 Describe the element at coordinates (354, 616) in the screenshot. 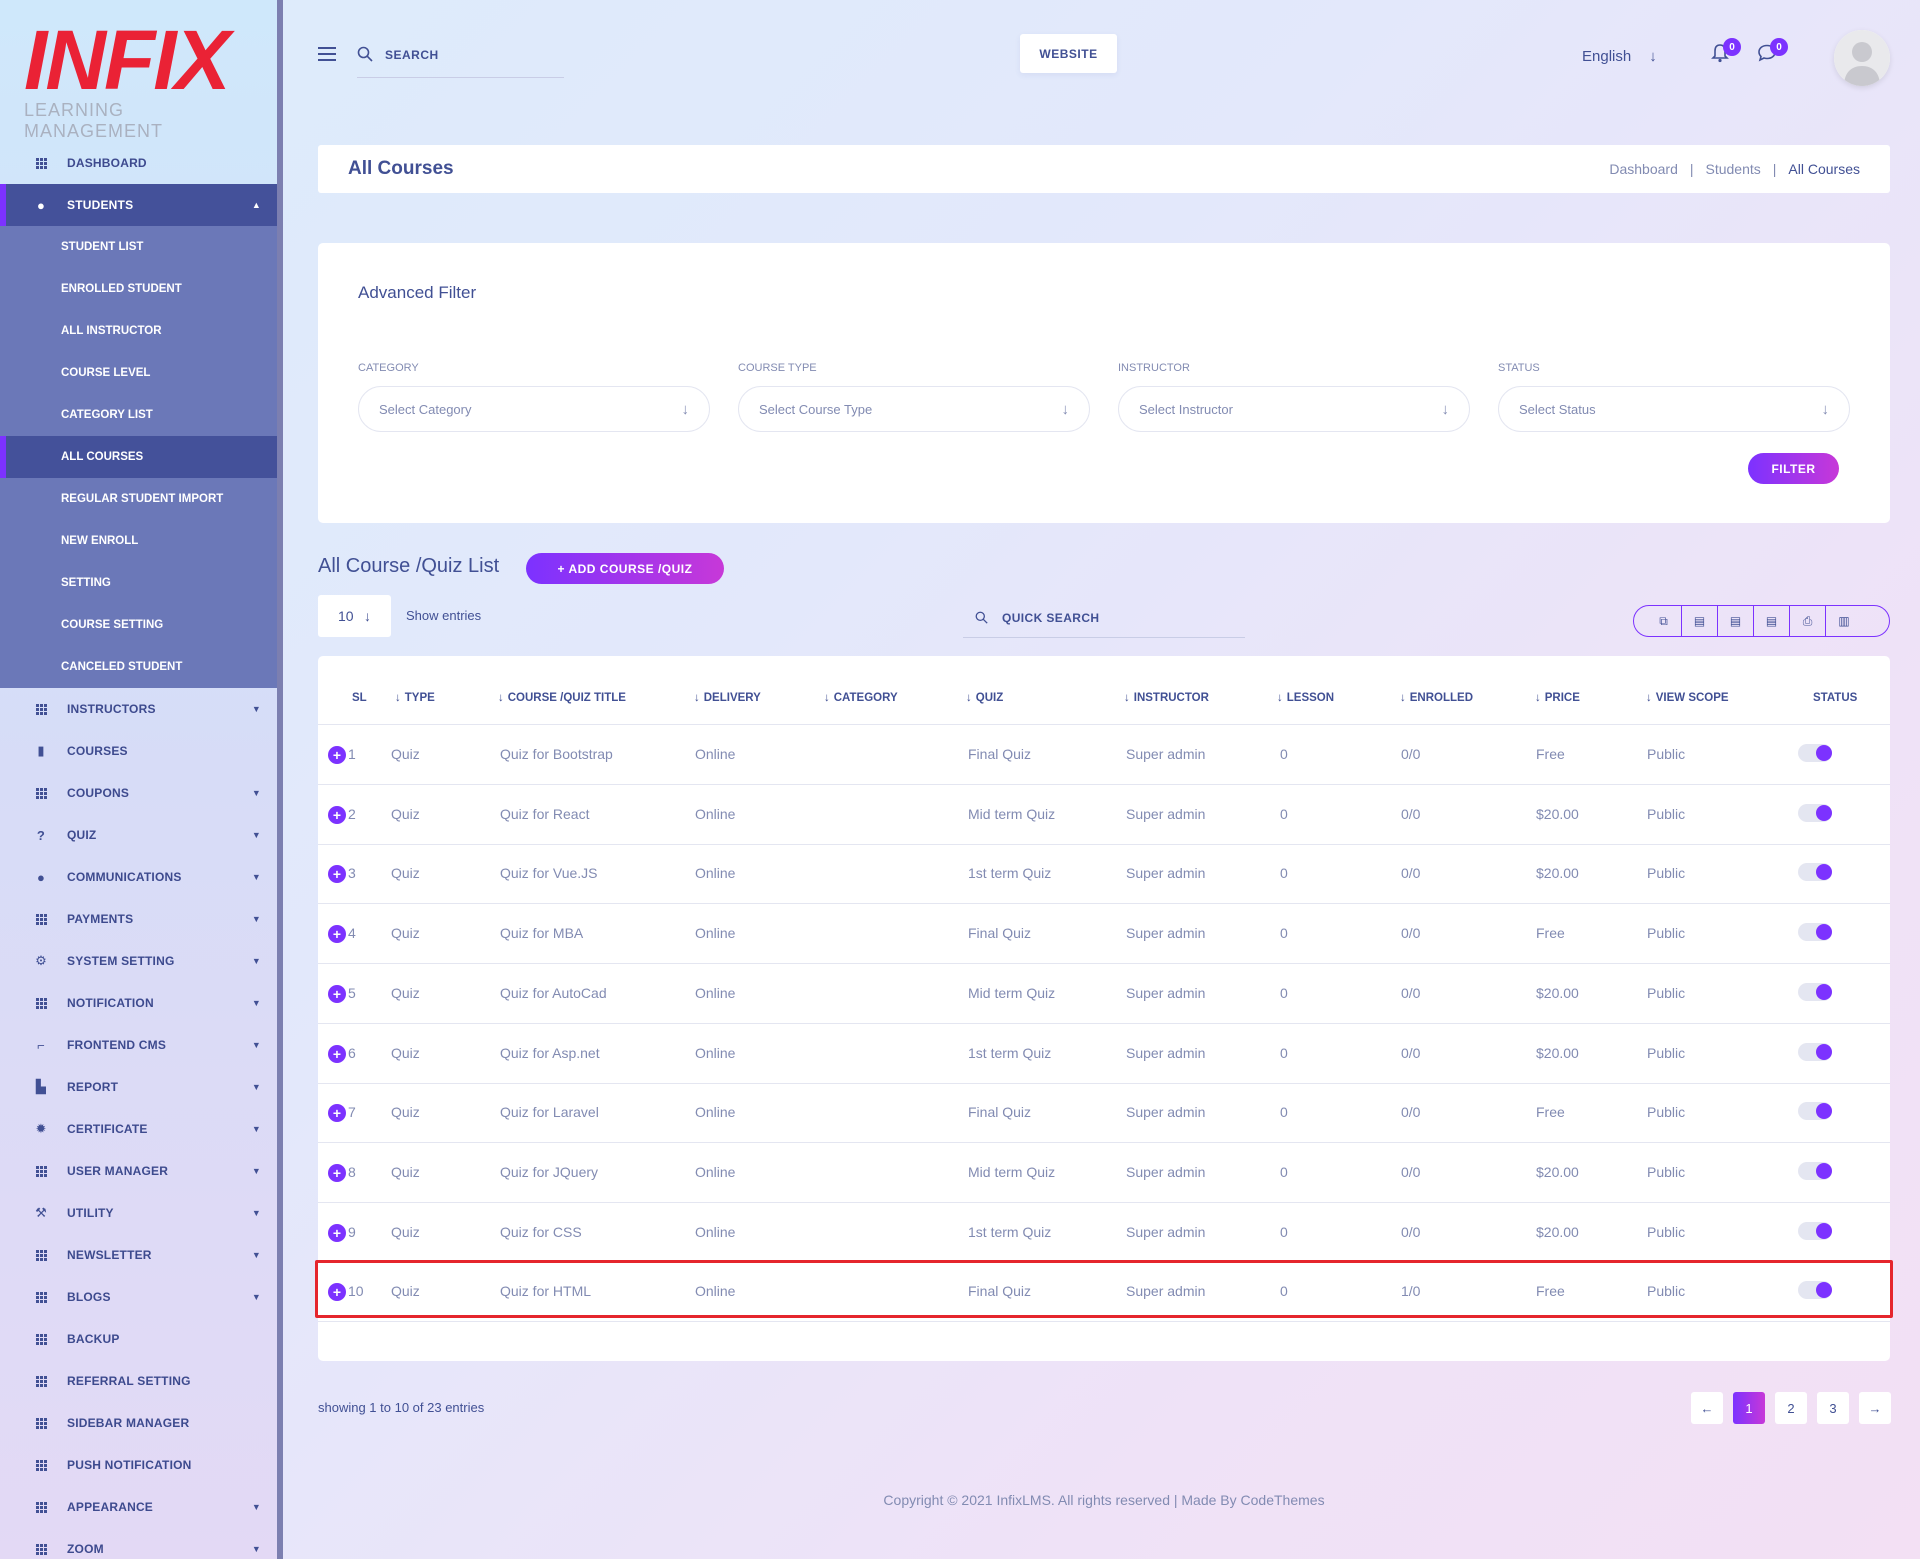

I see `entries-select: 10 ↓` at that location.